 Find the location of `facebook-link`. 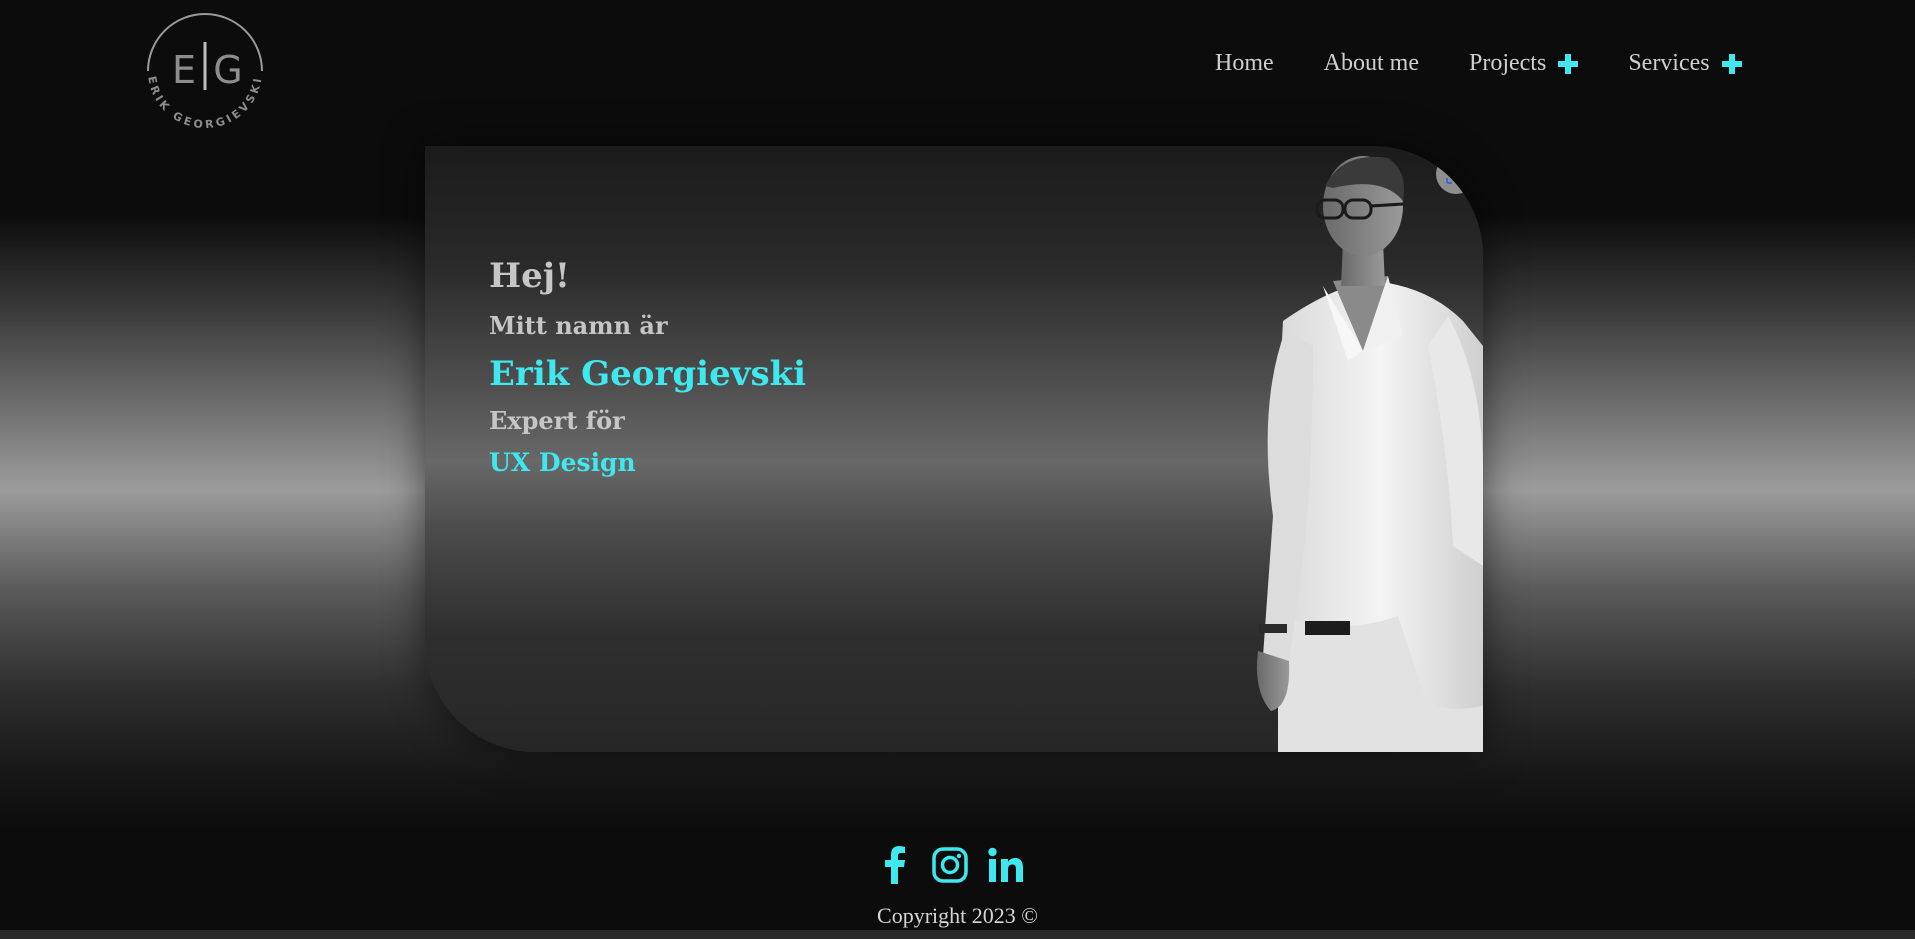

facebook-link is located at coordinates (896, 867).